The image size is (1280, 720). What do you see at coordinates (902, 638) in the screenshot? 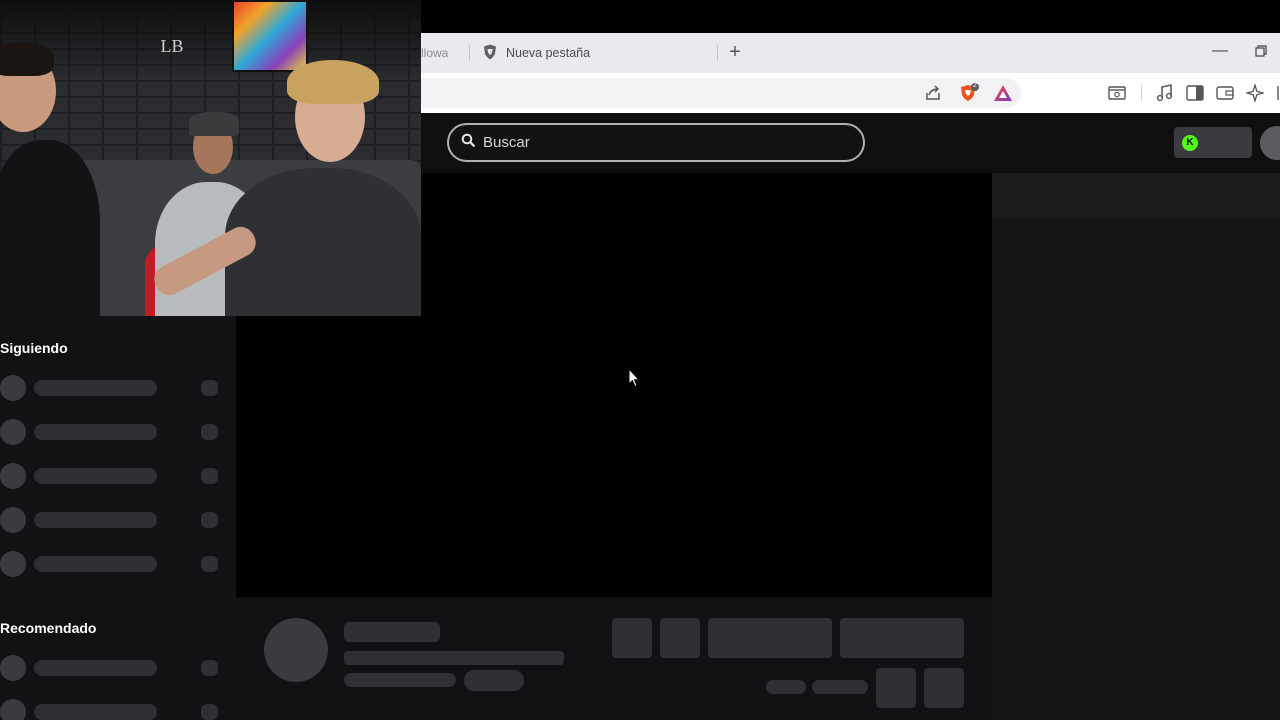
I see `subscribe-button-skeleton` at bounding box center [902, 638].